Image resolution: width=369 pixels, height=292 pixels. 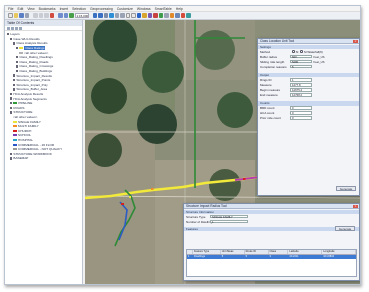 What do you see at coordinates (177, 15) in the screenshot?
I see `search-icon` at bounding box center [177, 15].